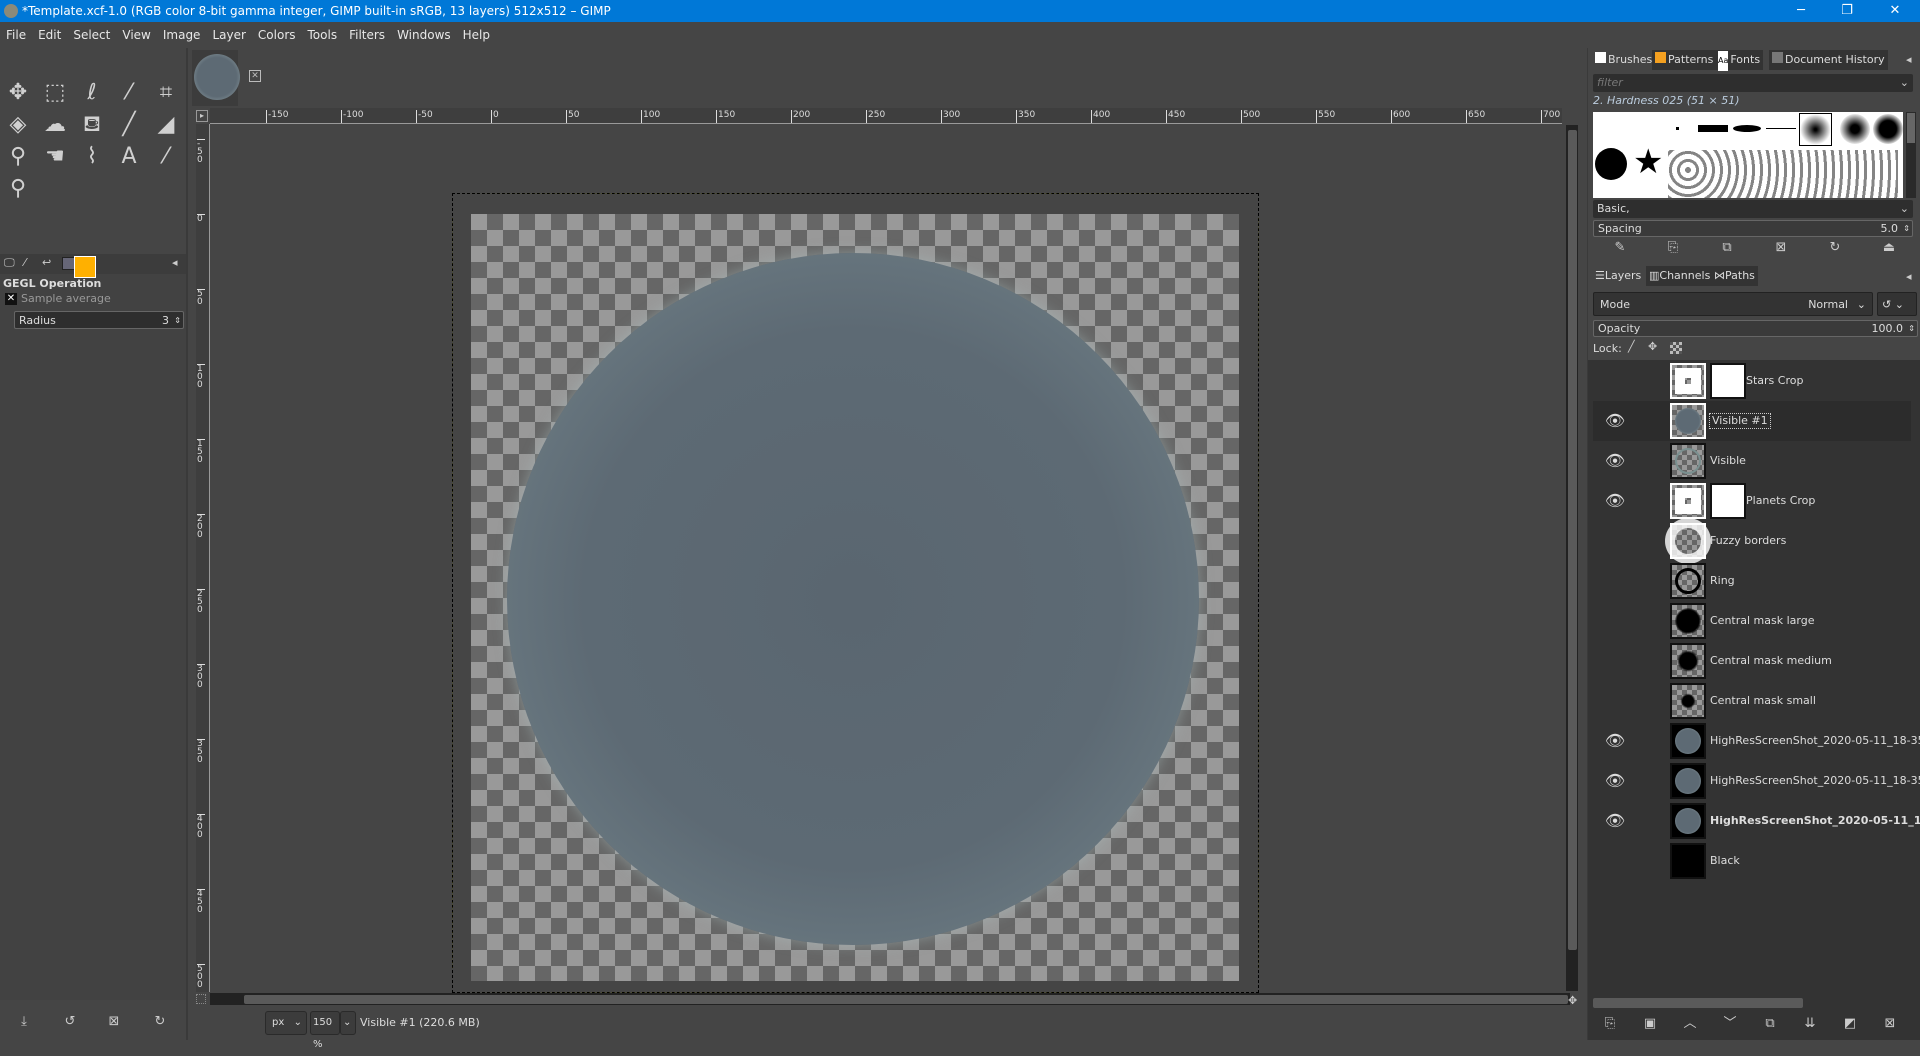  Describe the element at coordinates (1624, 60) in the screenshot. I see `tab-brushes: Brushes` at that location.